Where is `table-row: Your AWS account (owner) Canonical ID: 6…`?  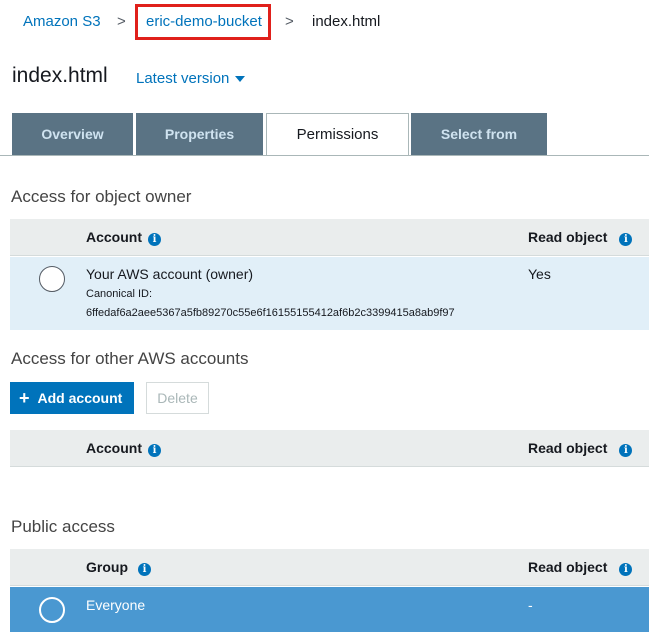 table-row: Your AWS account (owner) Canonical ID: 6… is located at coordinates (329, 293).